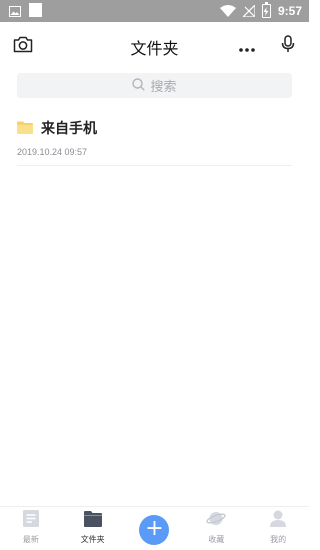  I want to click on bottom-nav: 最新 文件夹 + 收藏 我的, so click(154, 528).